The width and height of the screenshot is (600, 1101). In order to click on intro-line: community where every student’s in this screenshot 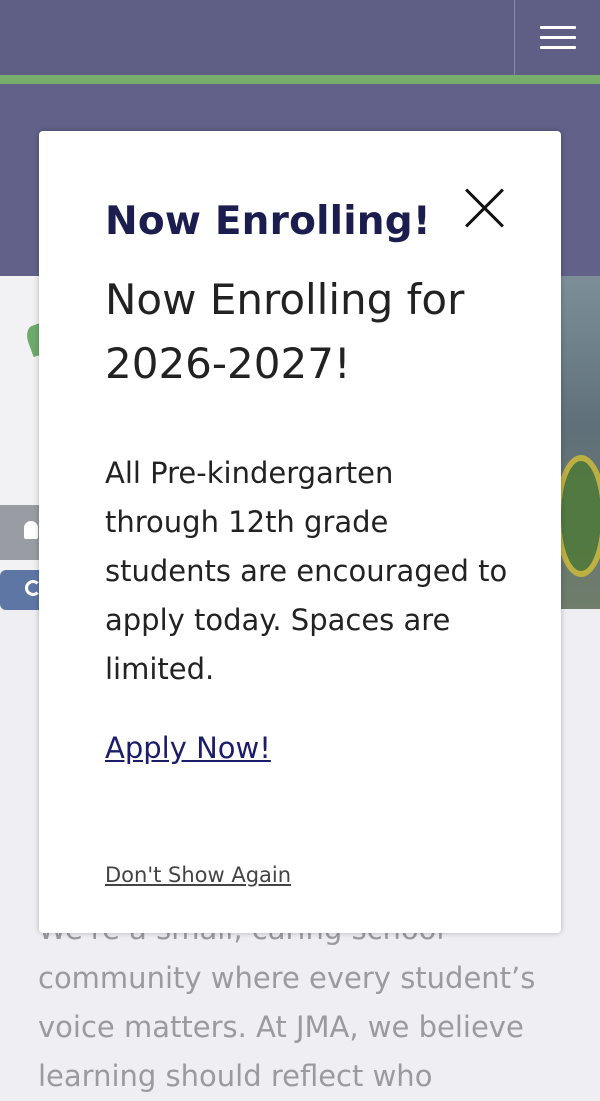, I will do `click(287, 978)`.